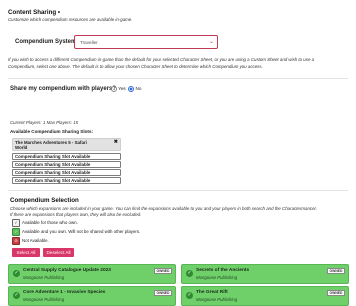 This screenshot has width=356, height=306. Describe the element at coordinates (114, 89) in the screenshot. I see `share-yes-radio` at that location.